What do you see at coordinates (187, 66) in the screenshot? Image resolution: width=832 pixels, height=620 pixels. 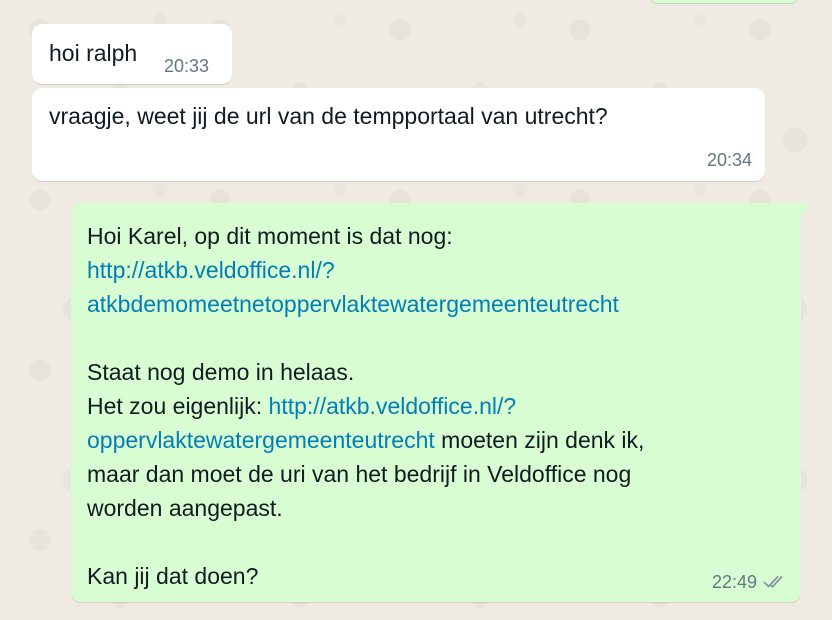 I see `message-time: 20:33` at bounding box center [187, 66].